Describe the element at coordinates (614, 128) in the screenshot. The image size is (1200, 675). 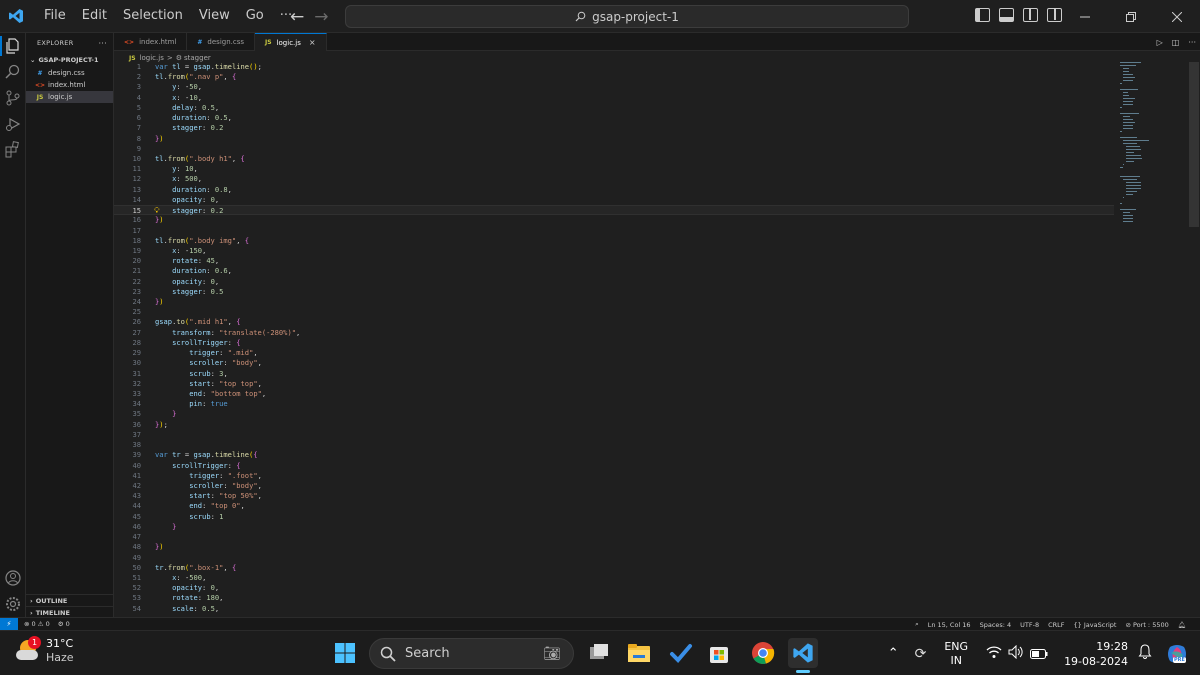
I see `code-line: 7 stagger: 0.2` at that location.